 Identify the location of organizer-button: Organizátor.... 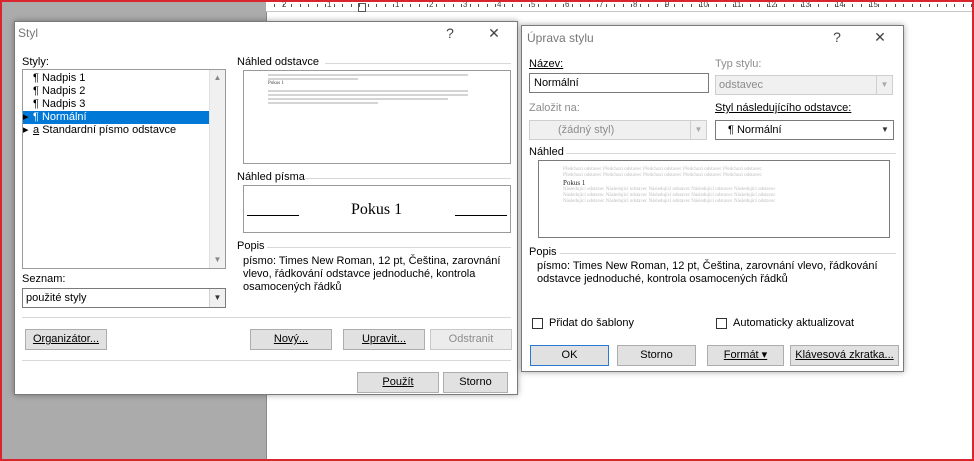
(66, 339).